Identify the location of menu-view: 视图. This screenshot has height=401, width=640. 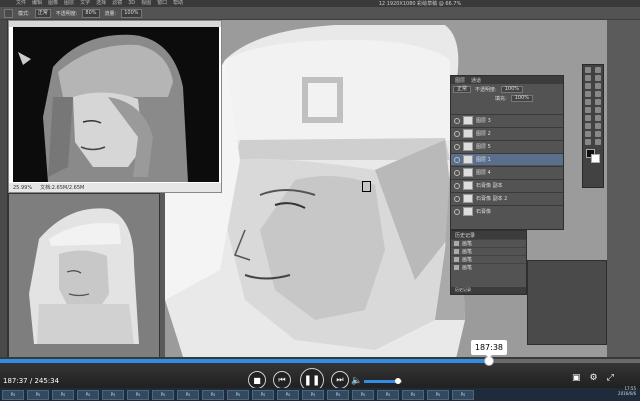
(146, 3).